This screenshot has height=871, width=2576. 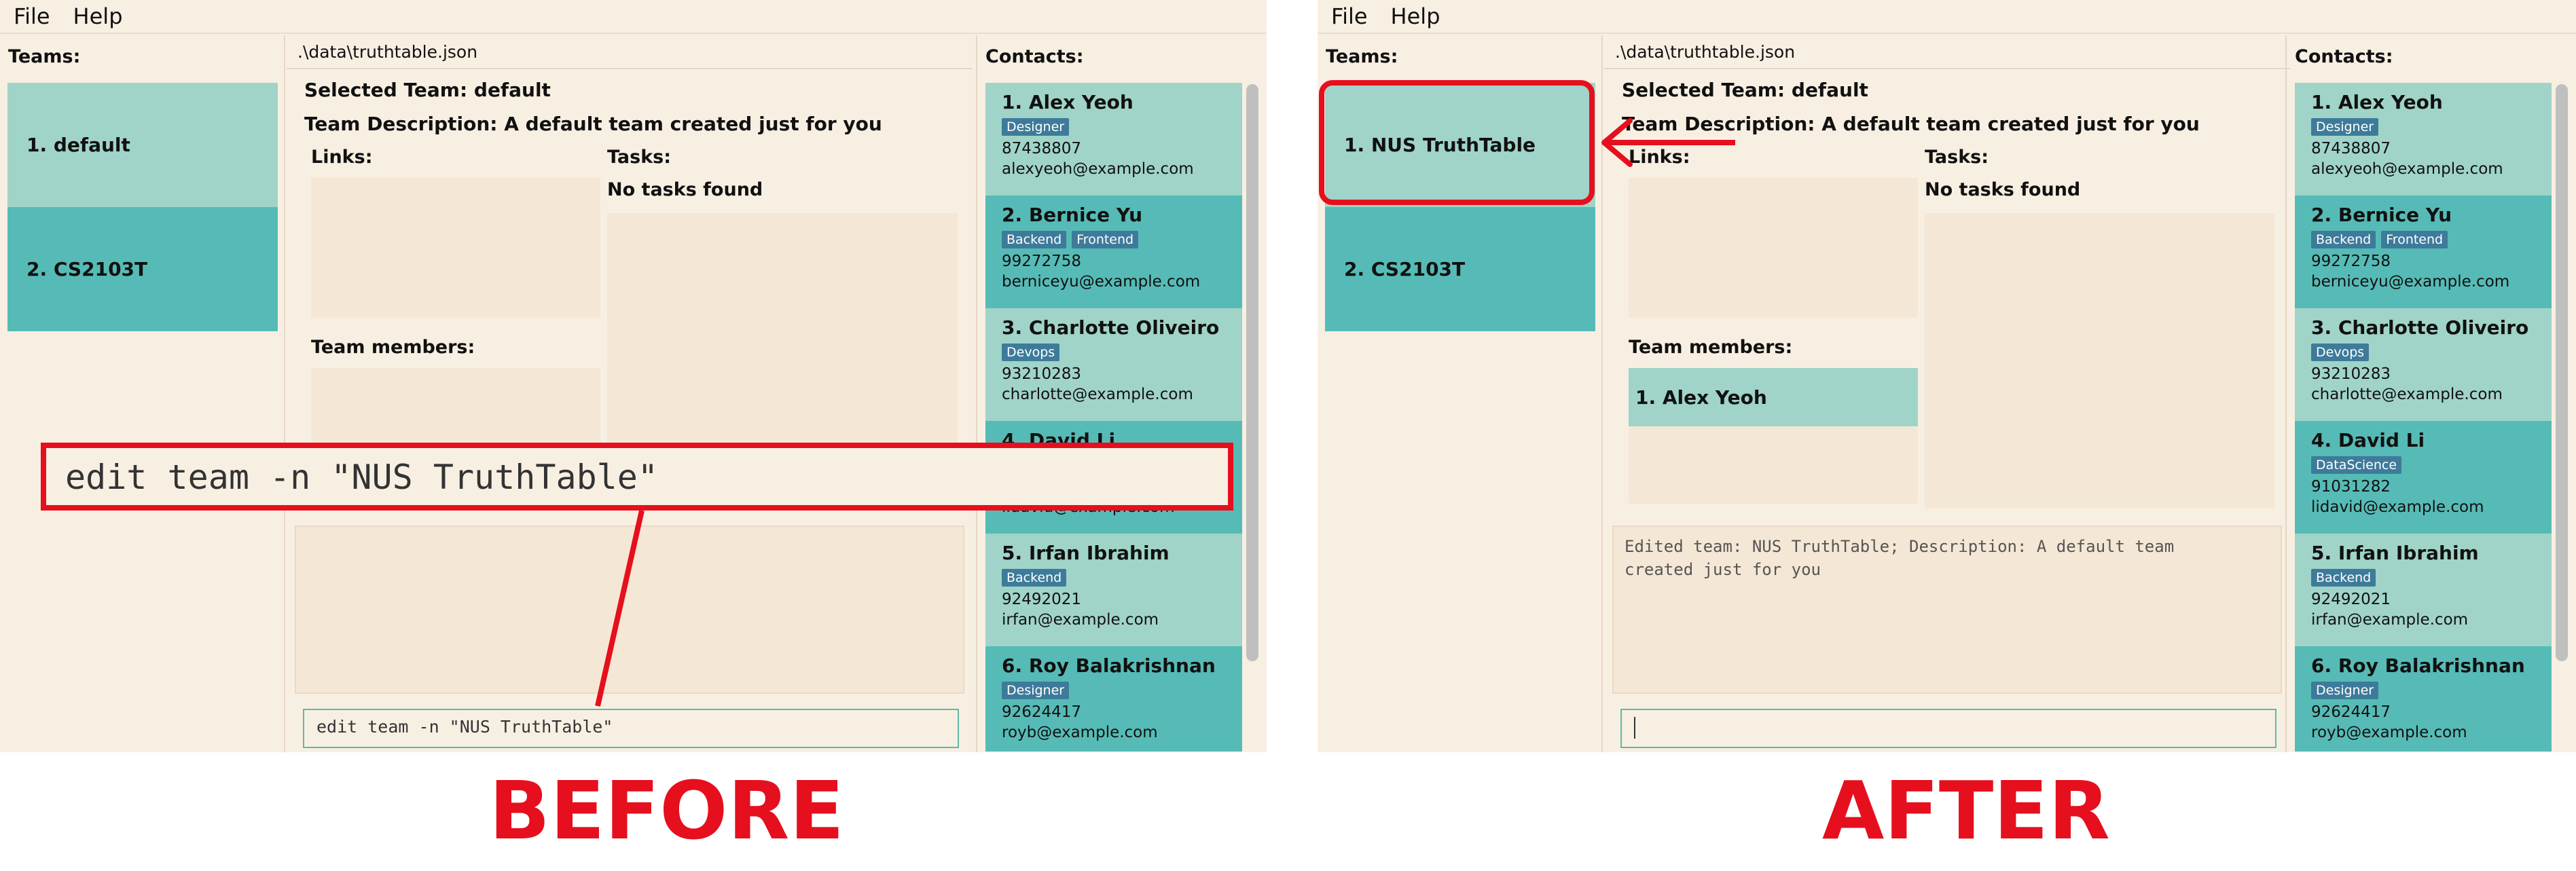 What do you see at coordinates (620, 608) in the screenshot?
I see `callout-line` at bounding box center [620, 608].